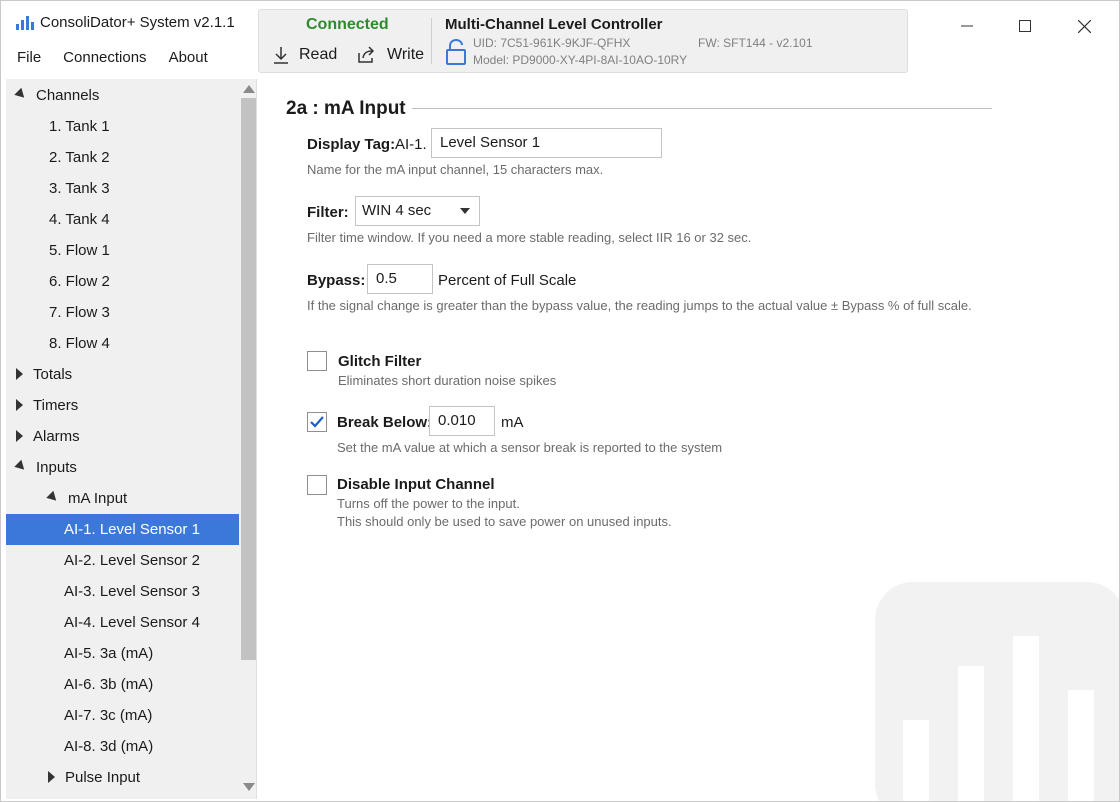 The image size is (1120, 802). I want to click on lock-open-icon, so click(456, 52).